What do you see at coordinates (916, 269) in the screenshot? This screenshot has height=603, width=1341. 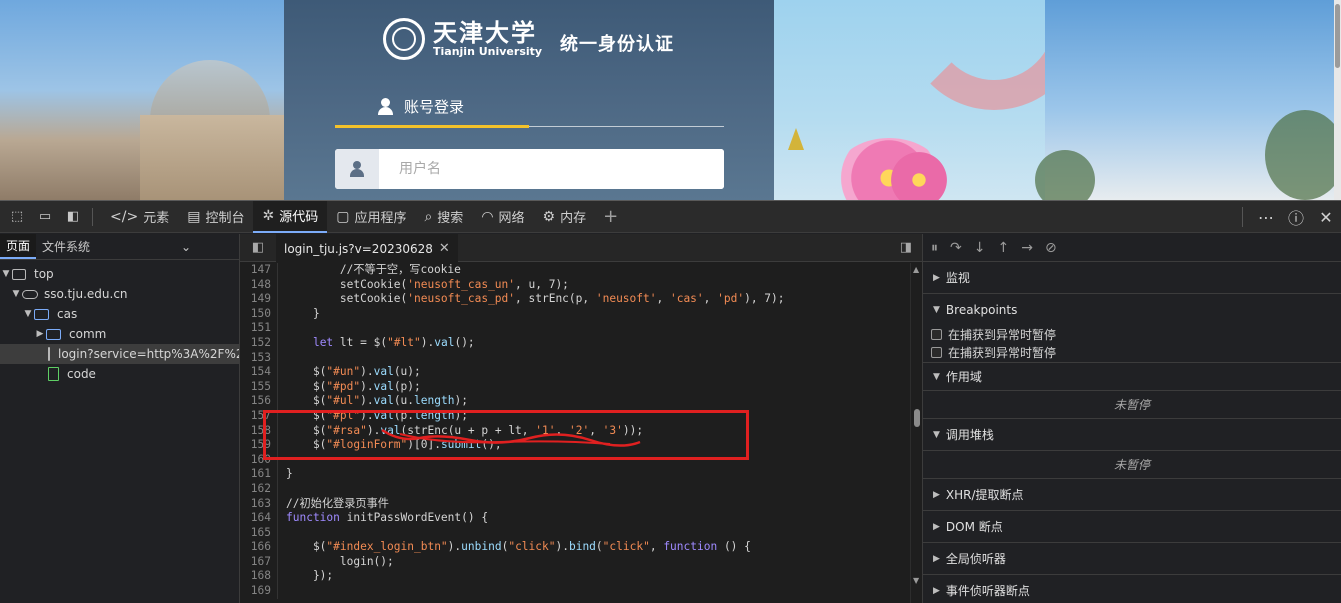 I see `scroll-up-icon: ▲` at bounding box center [916, 269].